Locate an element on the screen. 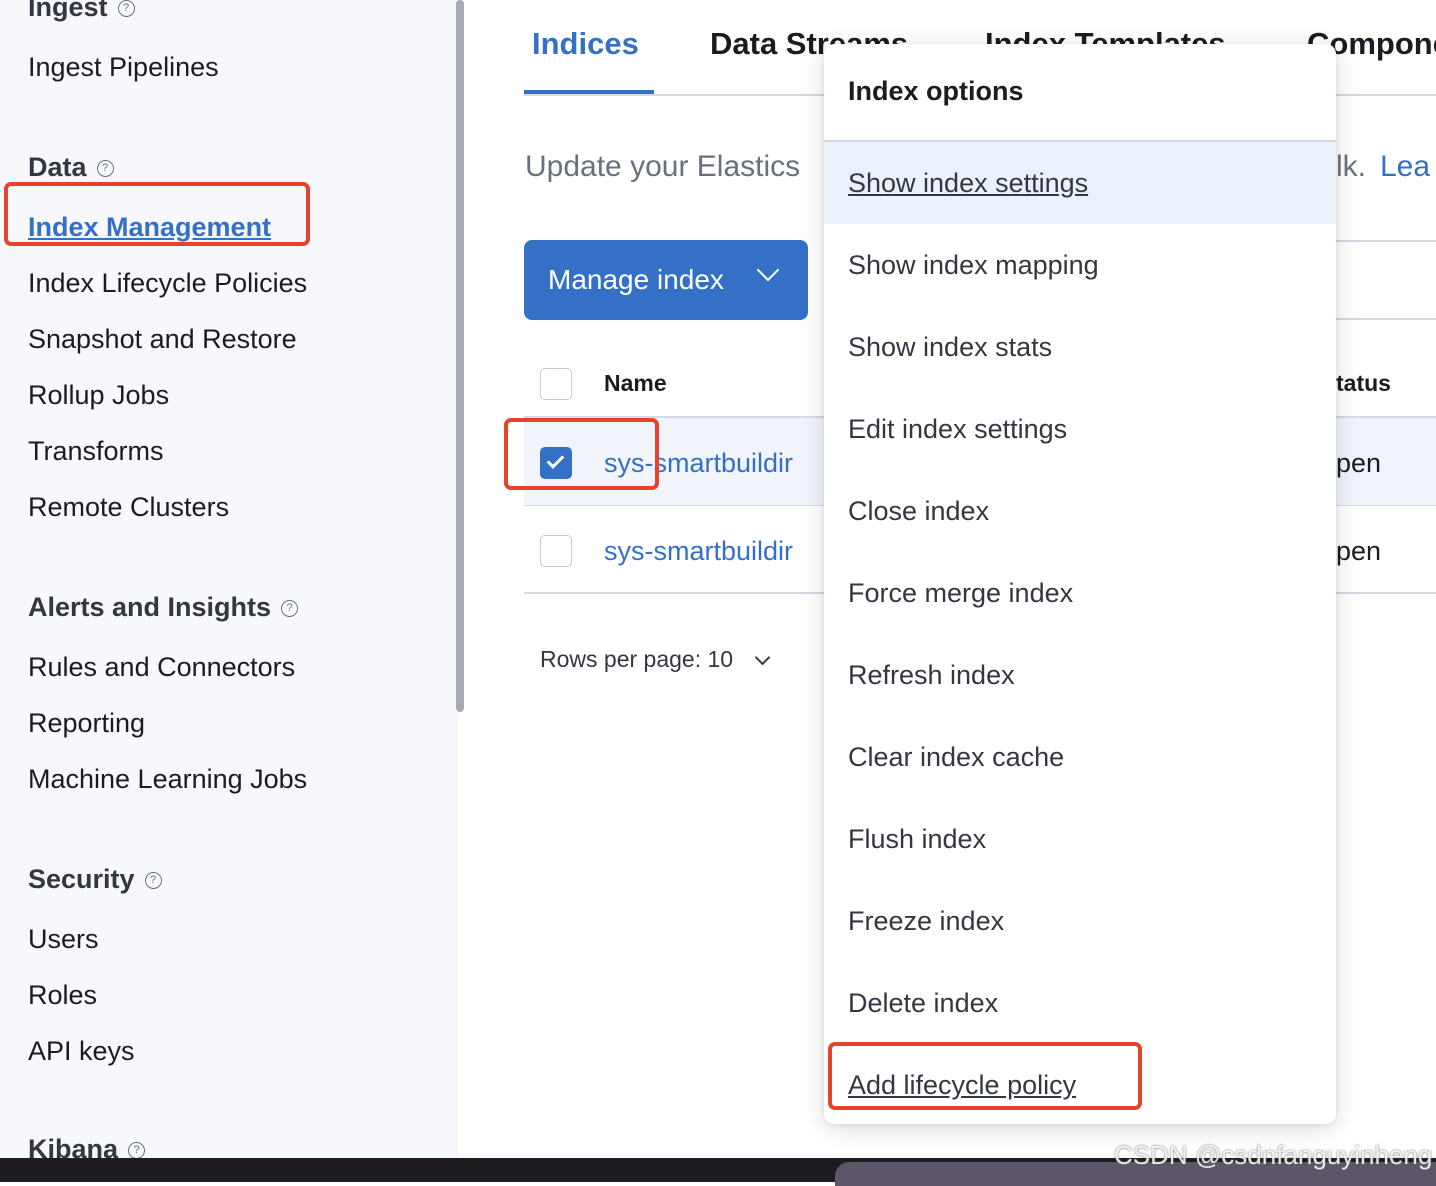 The image size is (1436, 1186). column-header-name: Name is located at coordinates (635, 383).